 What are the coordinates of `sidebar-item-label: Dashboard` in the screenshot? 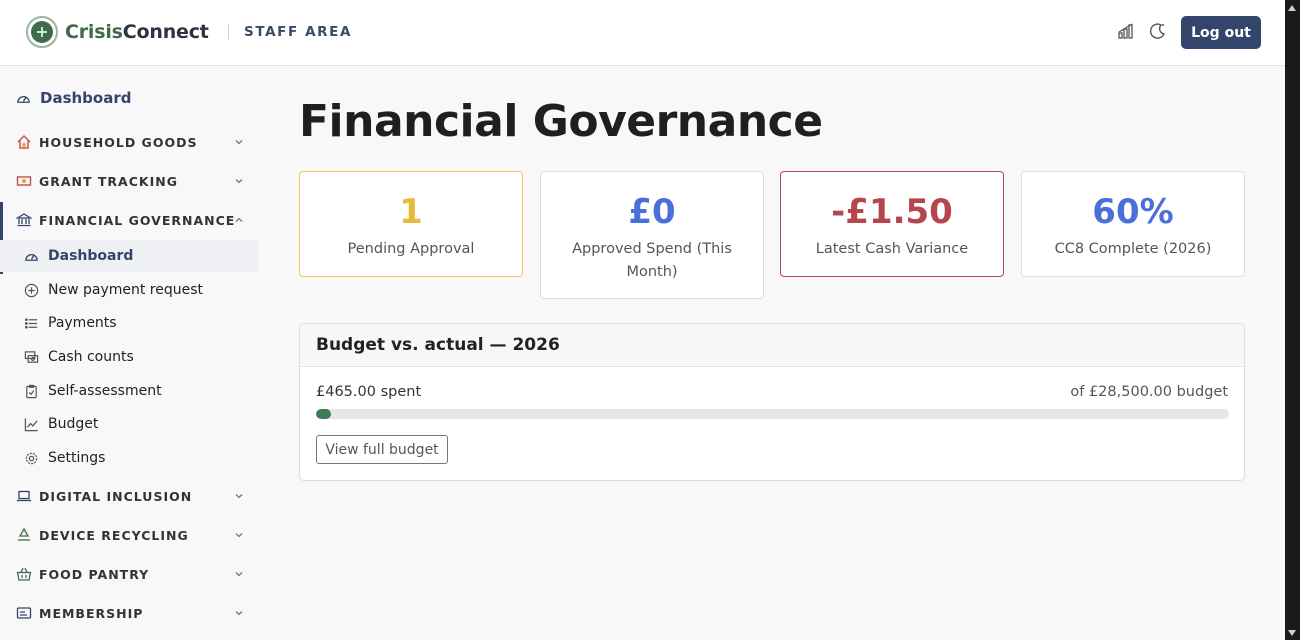 It's located at (91, 256).